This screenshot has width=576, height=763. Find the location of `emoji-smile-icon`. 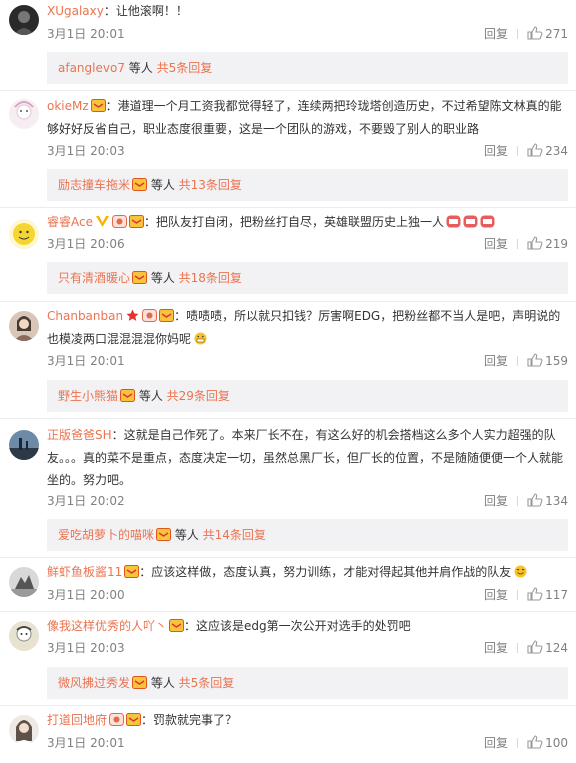

emoji-smile-icon is located at coordinates (520, 571).